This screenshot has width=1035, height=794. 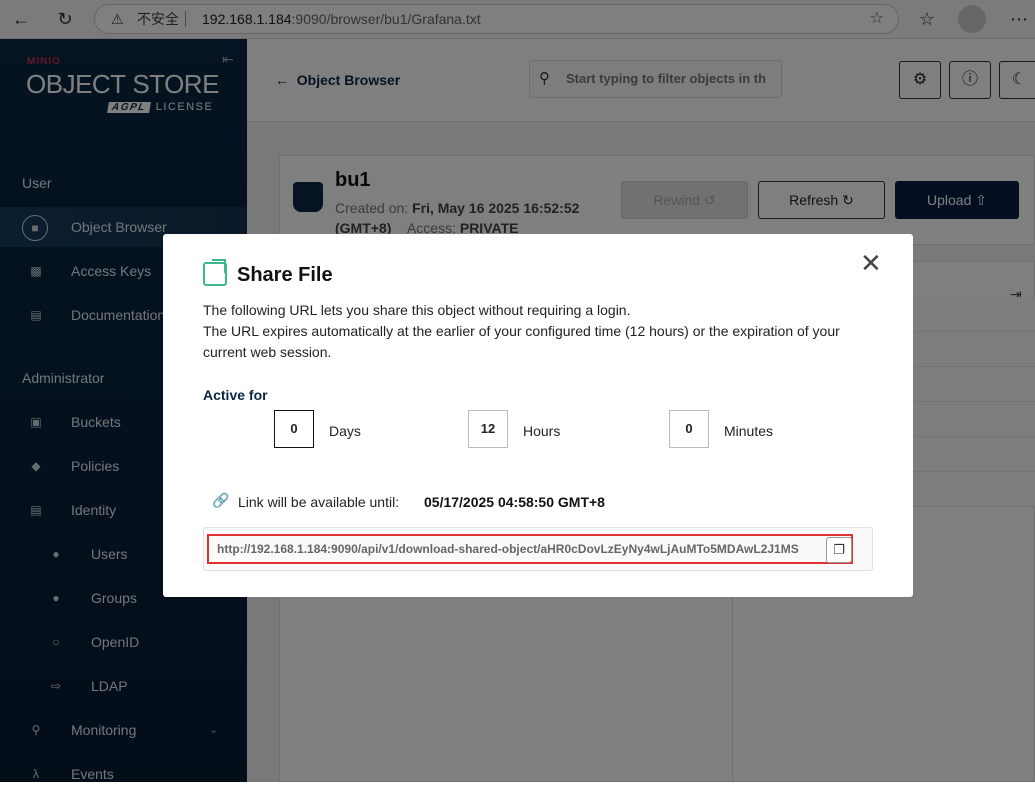 I want to click on minutes-label: Minutes, so click(x=749, y=431).